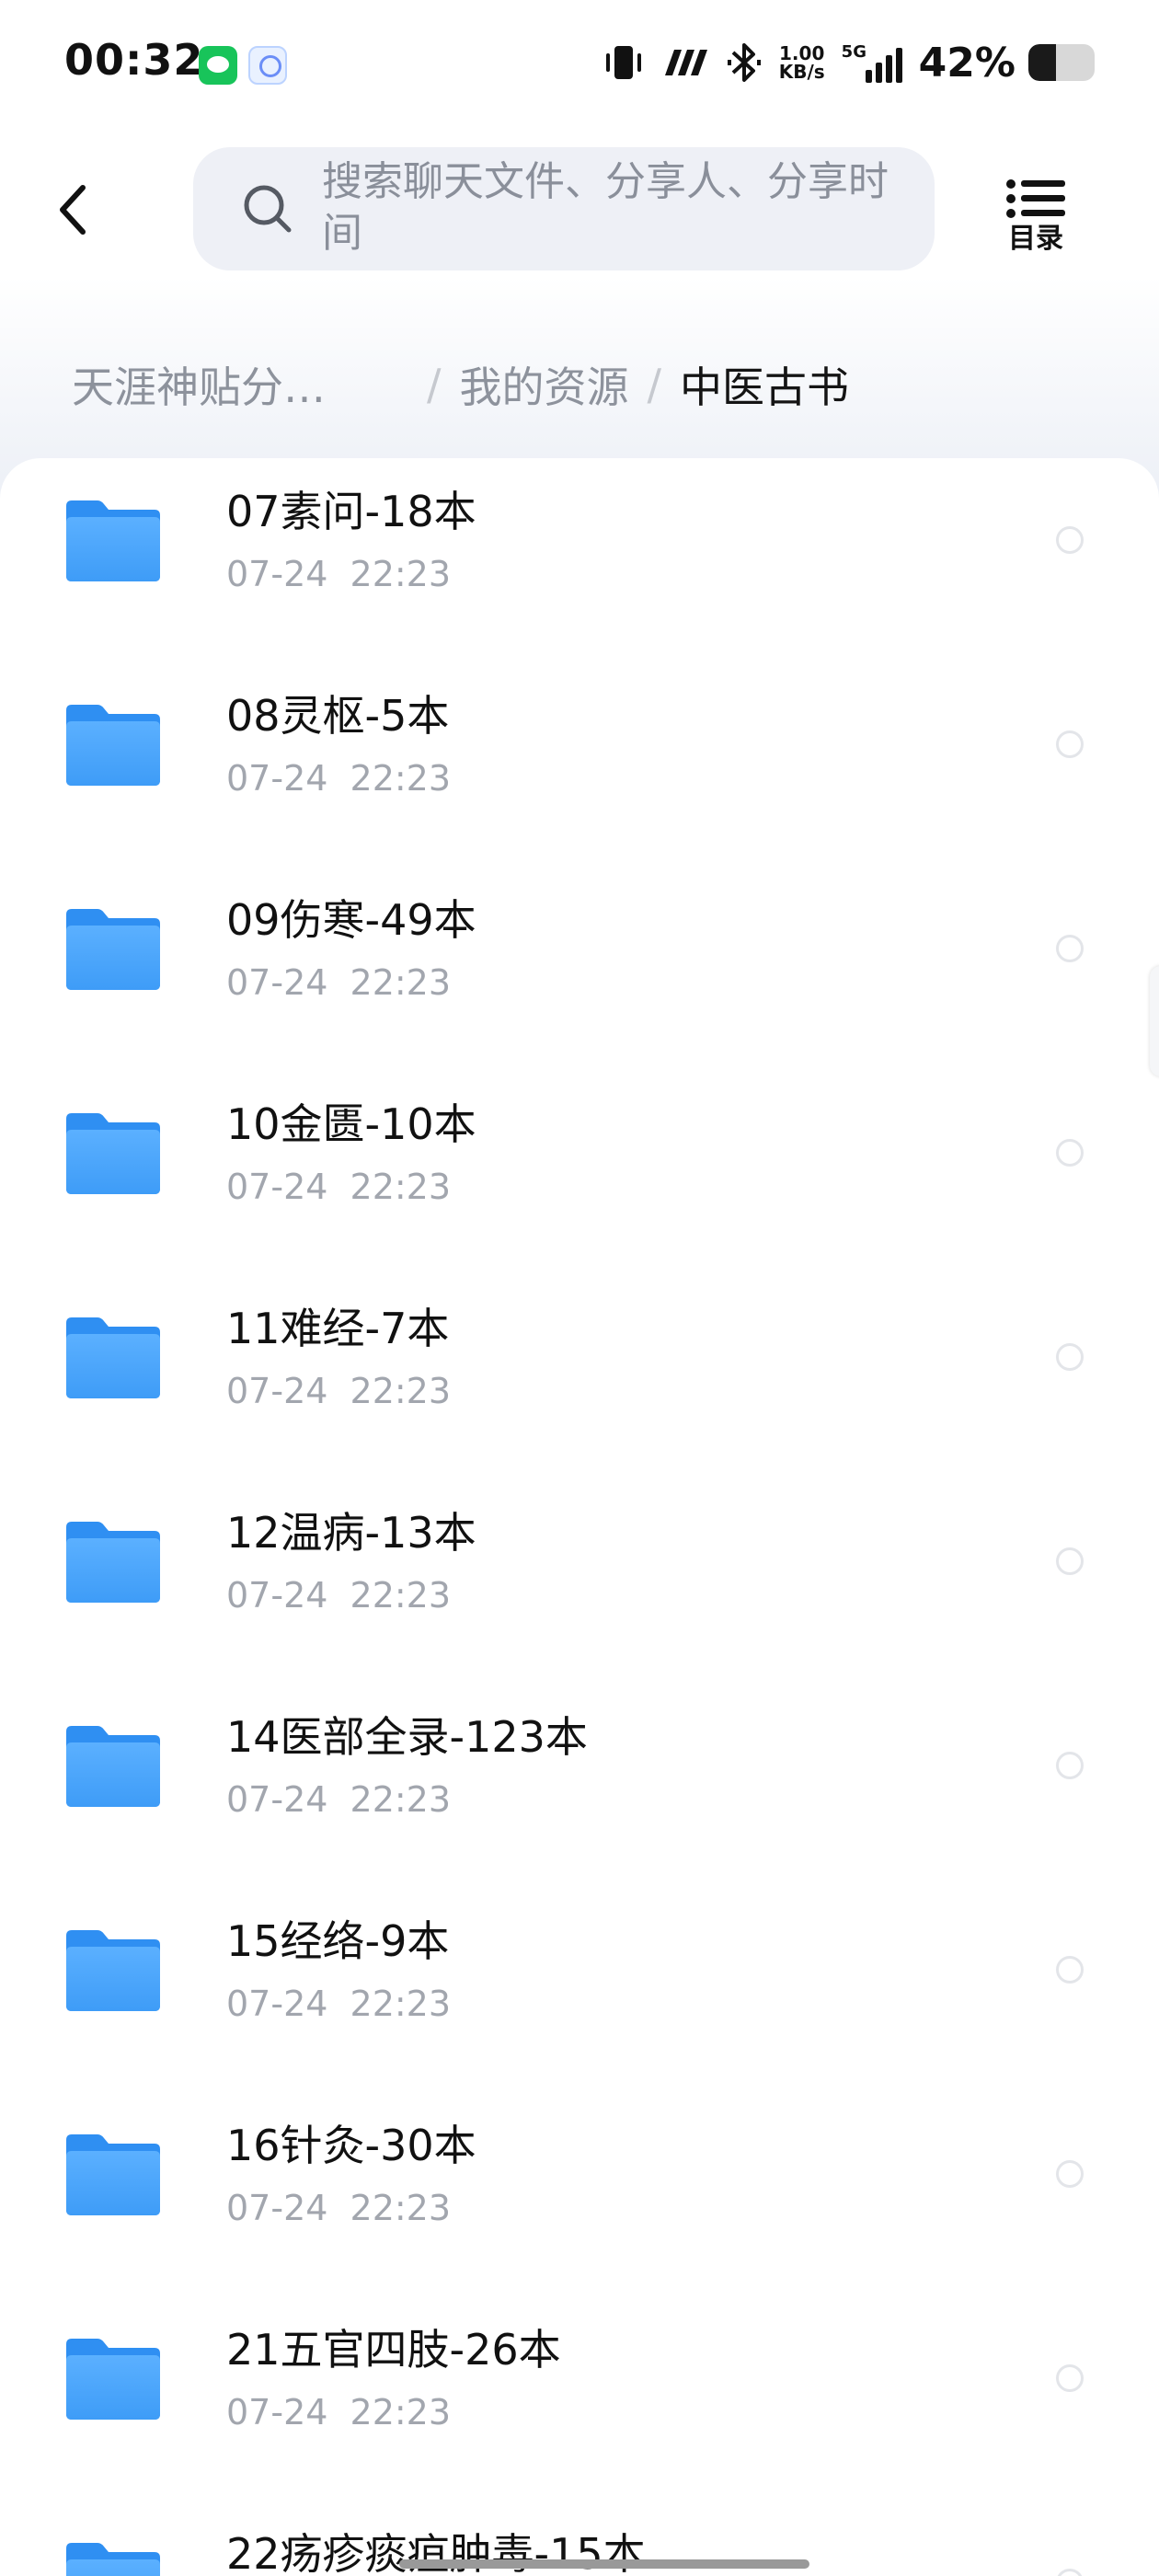  I want to click on toc-button: 目录, so click(1036, 216).